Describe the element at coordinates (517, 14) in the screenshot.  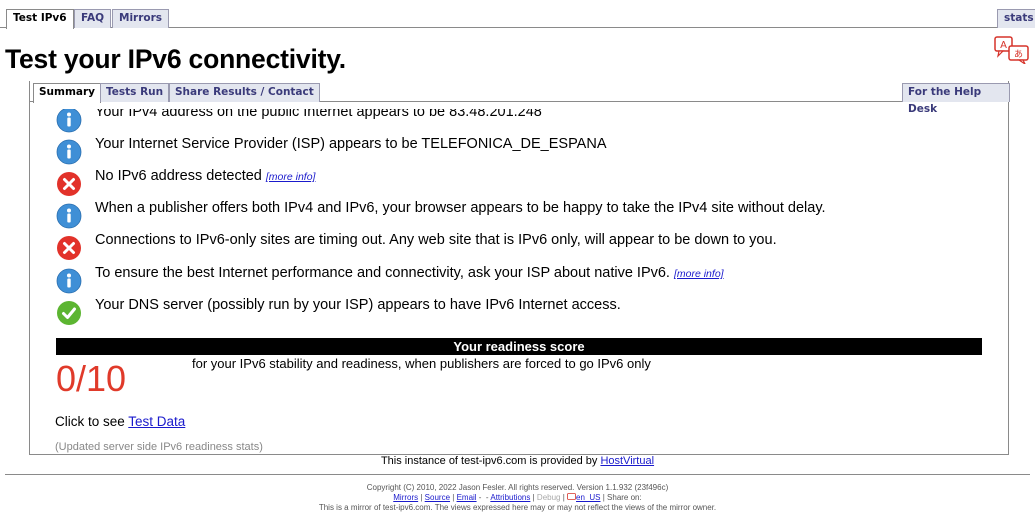
I see `top-tab-bar: Test IPv6 FAQ Mirrors stats` at that location.